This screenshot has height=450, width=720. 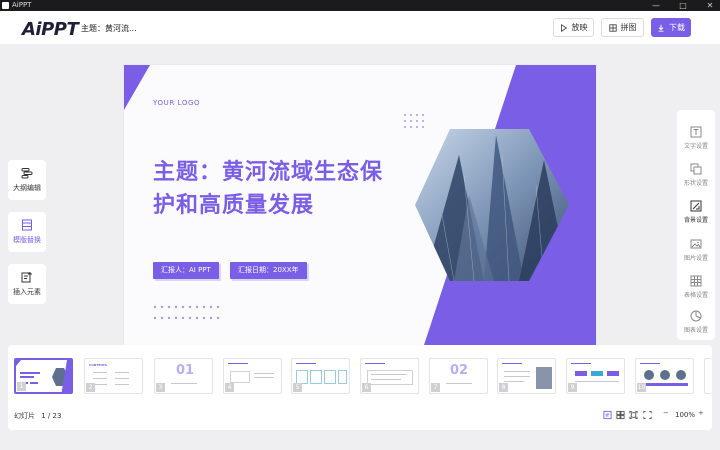 What do you see at coordinates (701, 414) in the screenshot?
I see `zoom-in-button: +` at bounding box center [701, 414].